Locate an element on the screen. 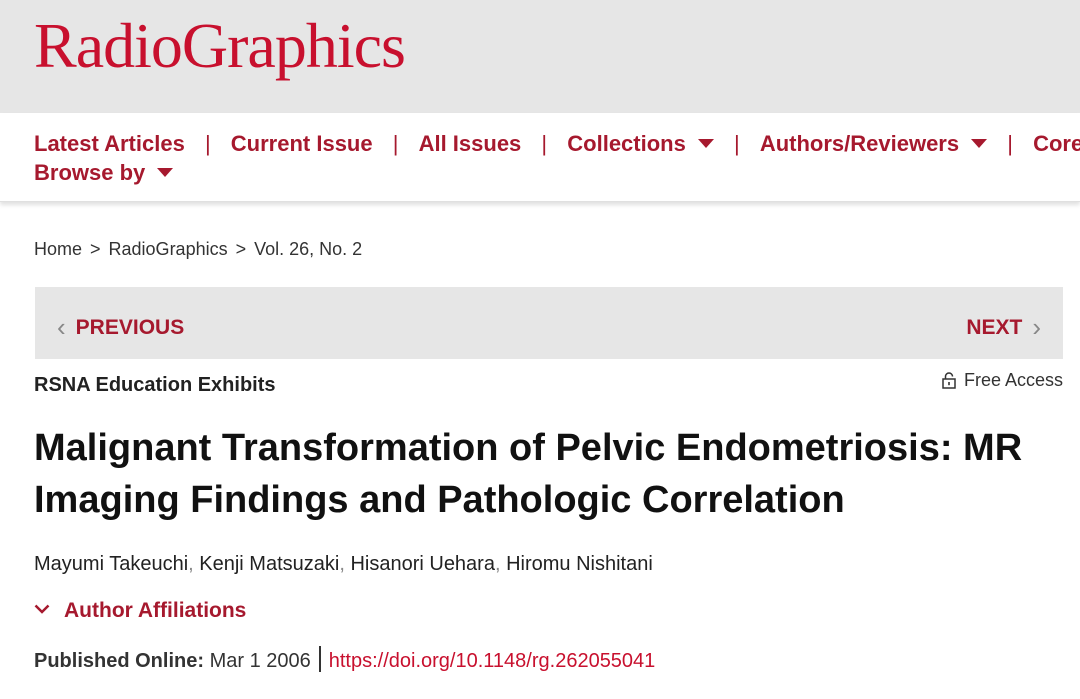 This screenshot has width=1080, height=699. nav-collections: Collections is located at coordinates (640, 144).